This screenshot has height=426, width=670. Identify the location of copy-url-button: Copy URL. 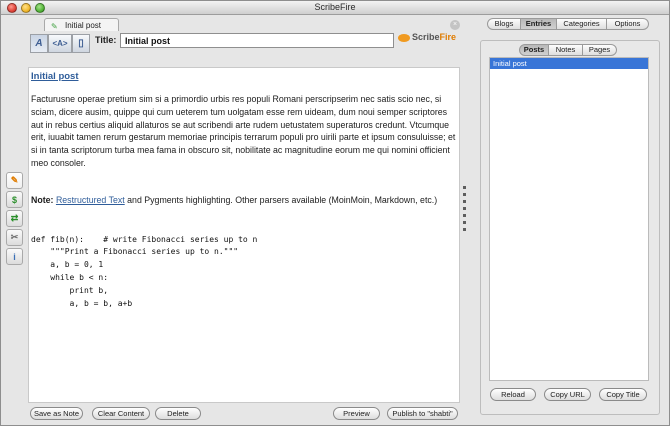
(567, 394).